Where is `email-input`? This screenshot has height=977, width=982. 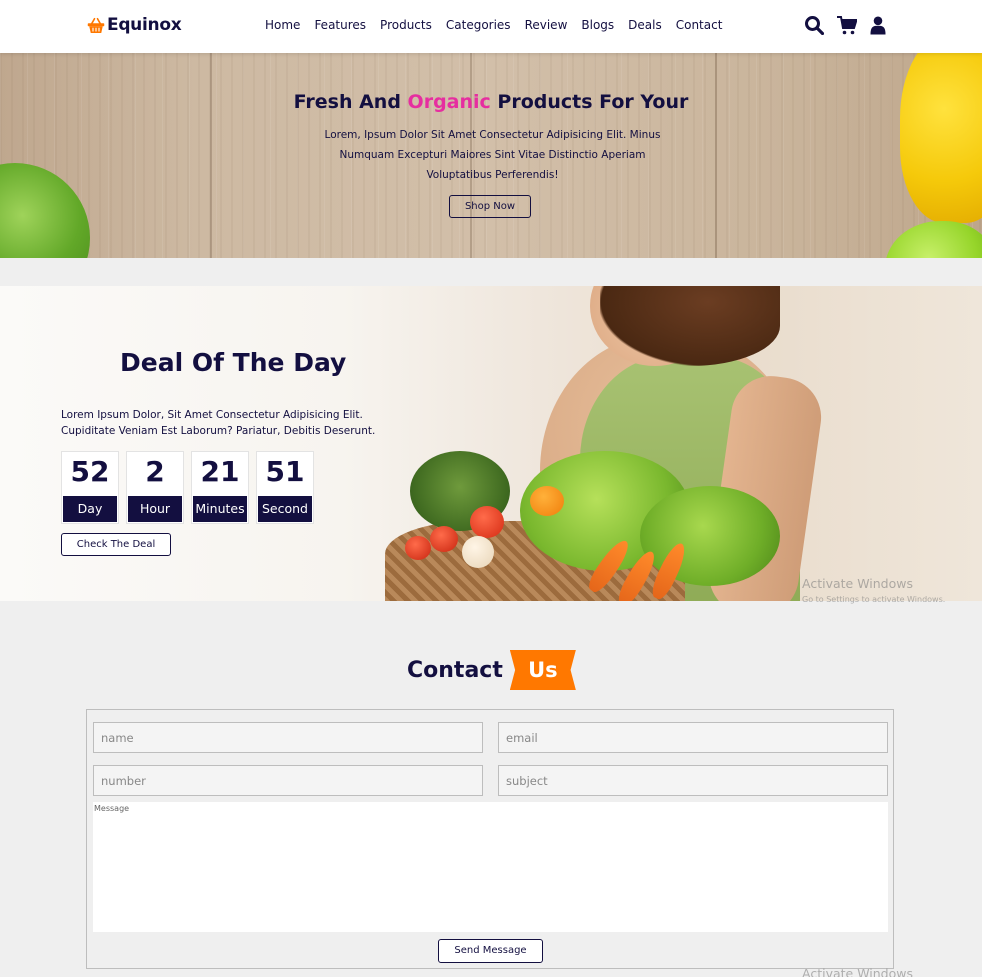 email-input is located at coordinates (693, 737).